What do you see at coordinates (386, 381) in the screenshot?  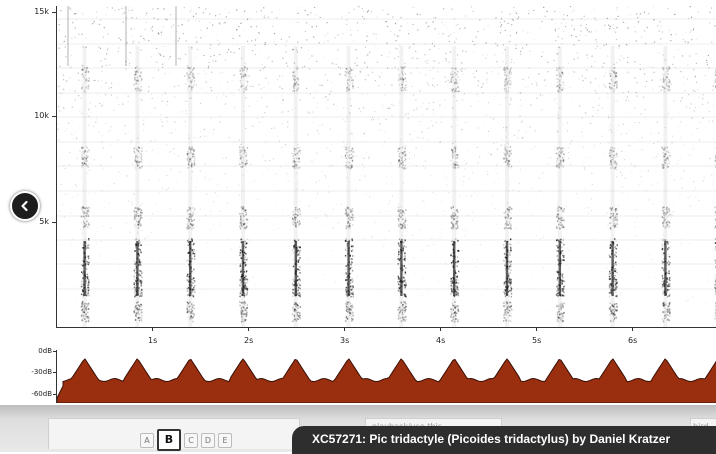 I see `waveform-fill` at bounding box center [386, 381].